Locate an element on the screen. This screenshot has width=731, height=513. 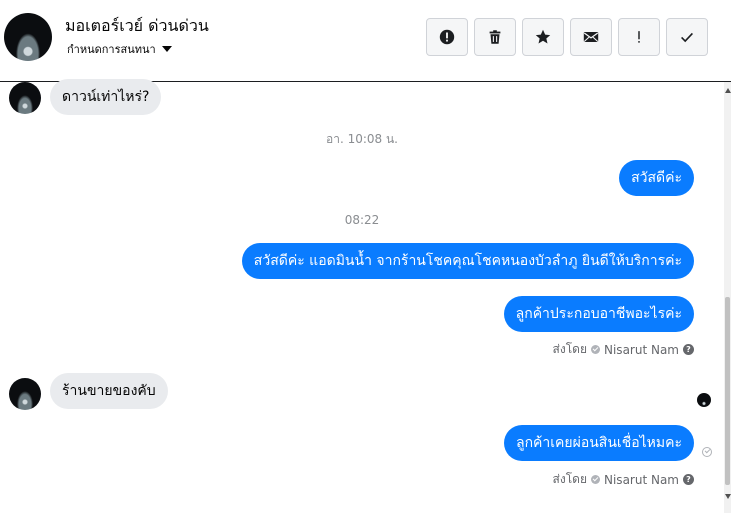
star-button is located at coordinates (543, 37).